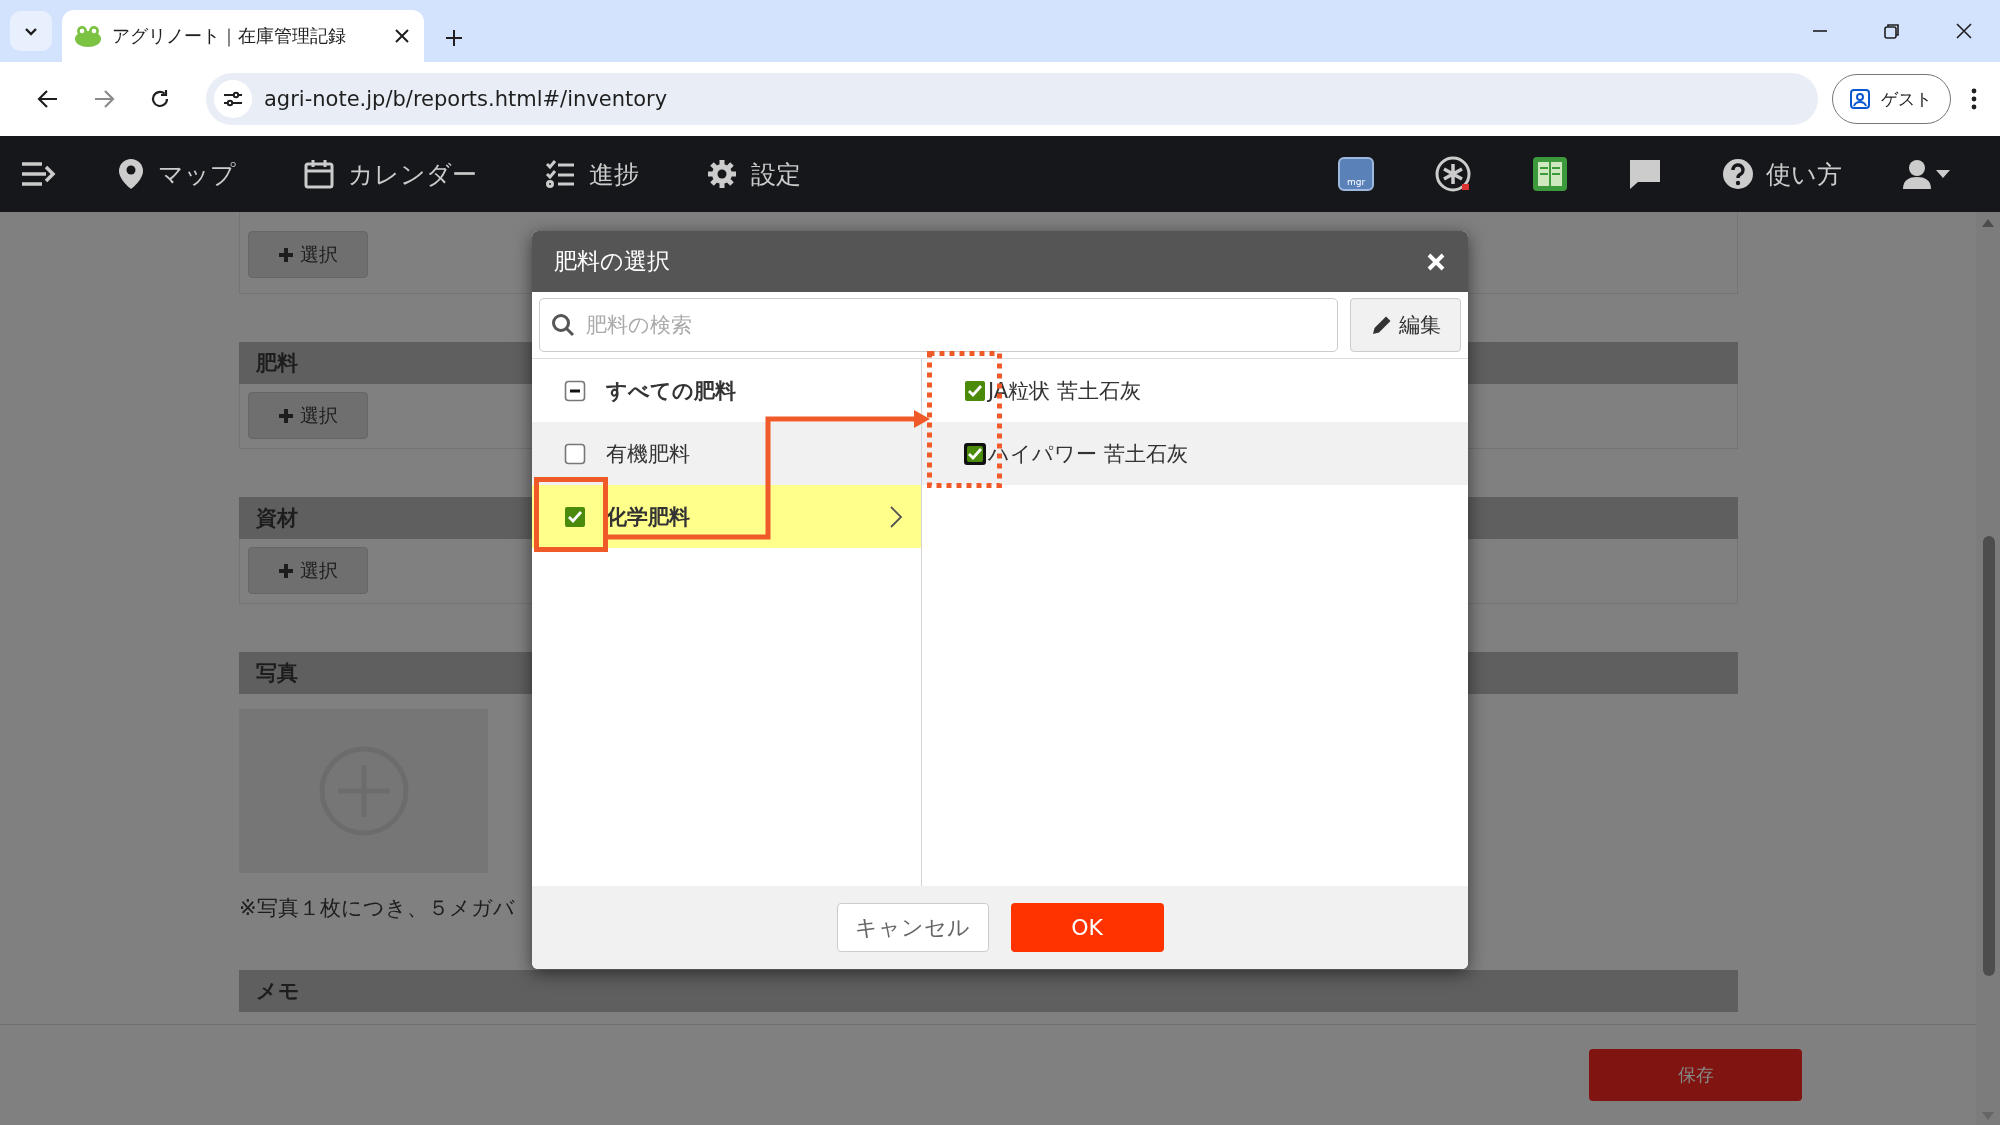  Describe the element at coordinates (612, 261) in the screenshot. I see `dialog-title: 肥料の選択` at that location.